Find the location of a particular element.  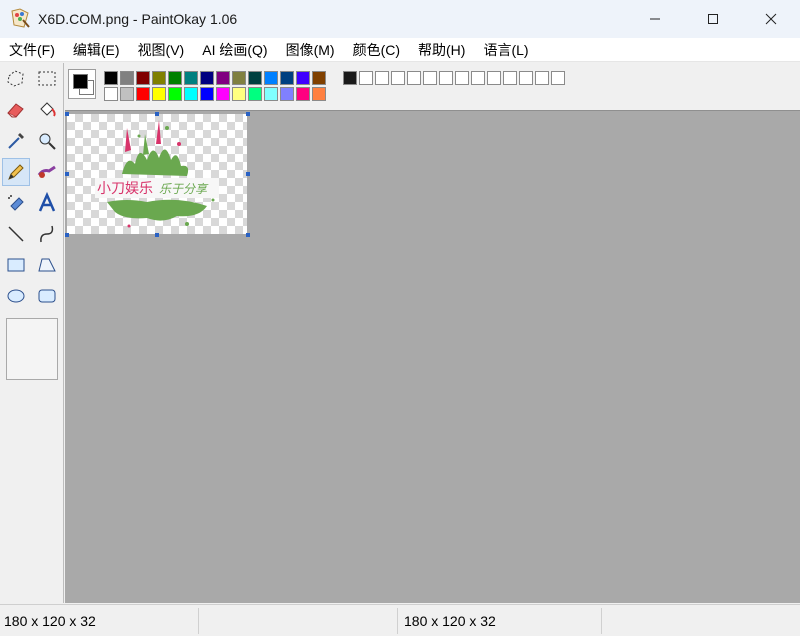

airbrush-icon is located at coordinates (16, 203).